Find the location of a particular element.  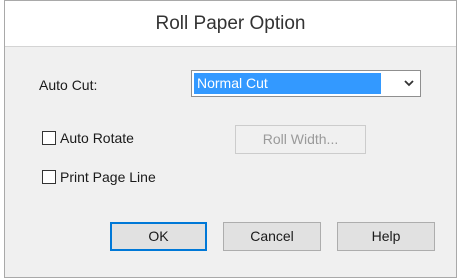

auto-rotate-checkbox is located at coordinates (49, 138).